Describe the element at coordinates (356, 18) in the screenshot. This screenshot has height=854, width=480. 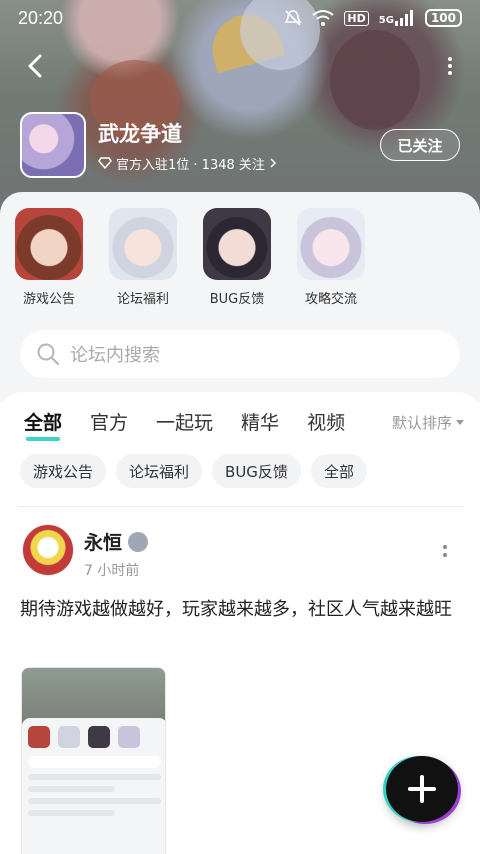
I see `hd-icon: HD` at that location.